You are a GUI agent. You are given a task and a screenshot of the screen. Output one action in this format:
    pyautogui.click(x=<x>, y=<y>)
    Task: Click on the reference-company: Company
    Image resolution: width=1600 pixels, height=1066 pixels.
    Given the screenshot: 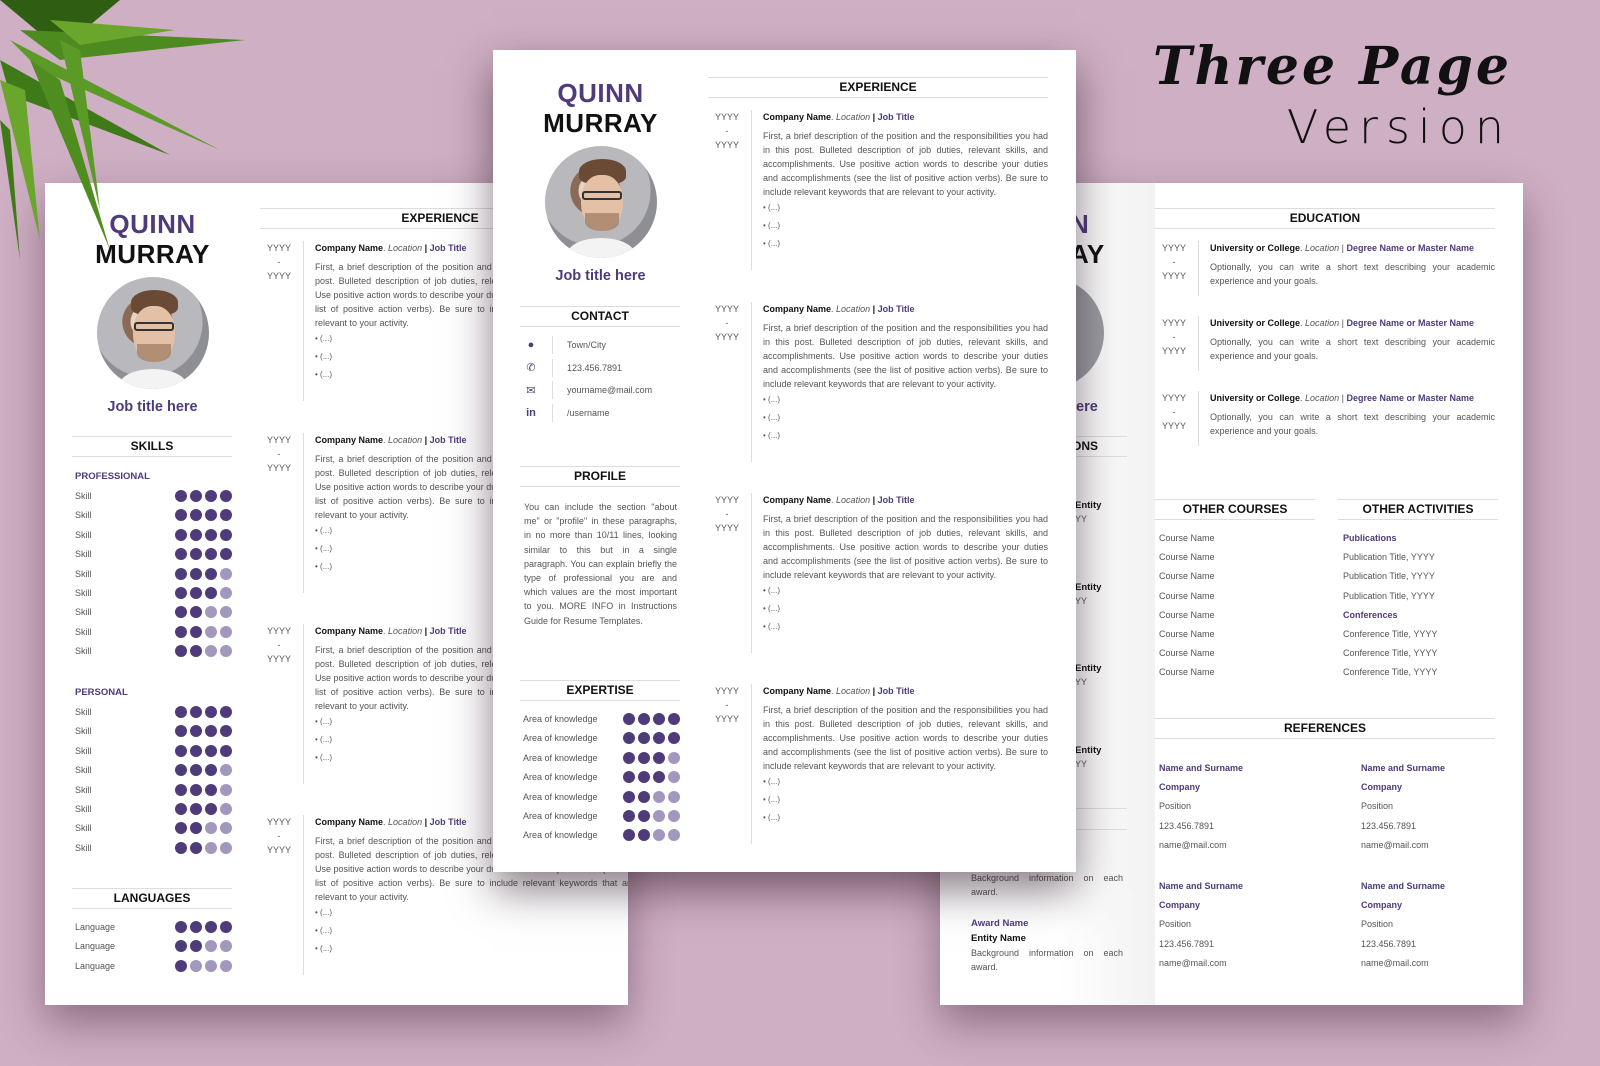 What is the action you would take?
    pyautogui.click(x=1180, y=787)
    